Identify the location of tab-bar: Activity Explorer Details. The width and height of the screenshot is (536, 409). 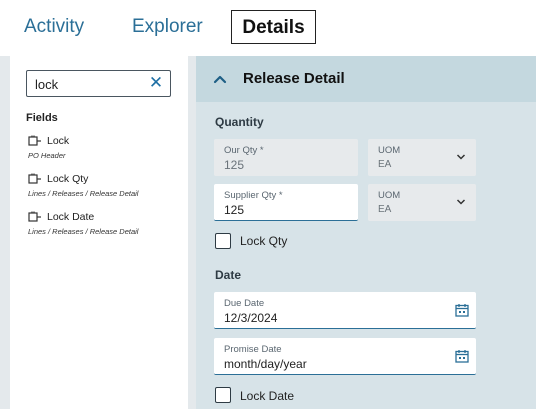
(268, 28).